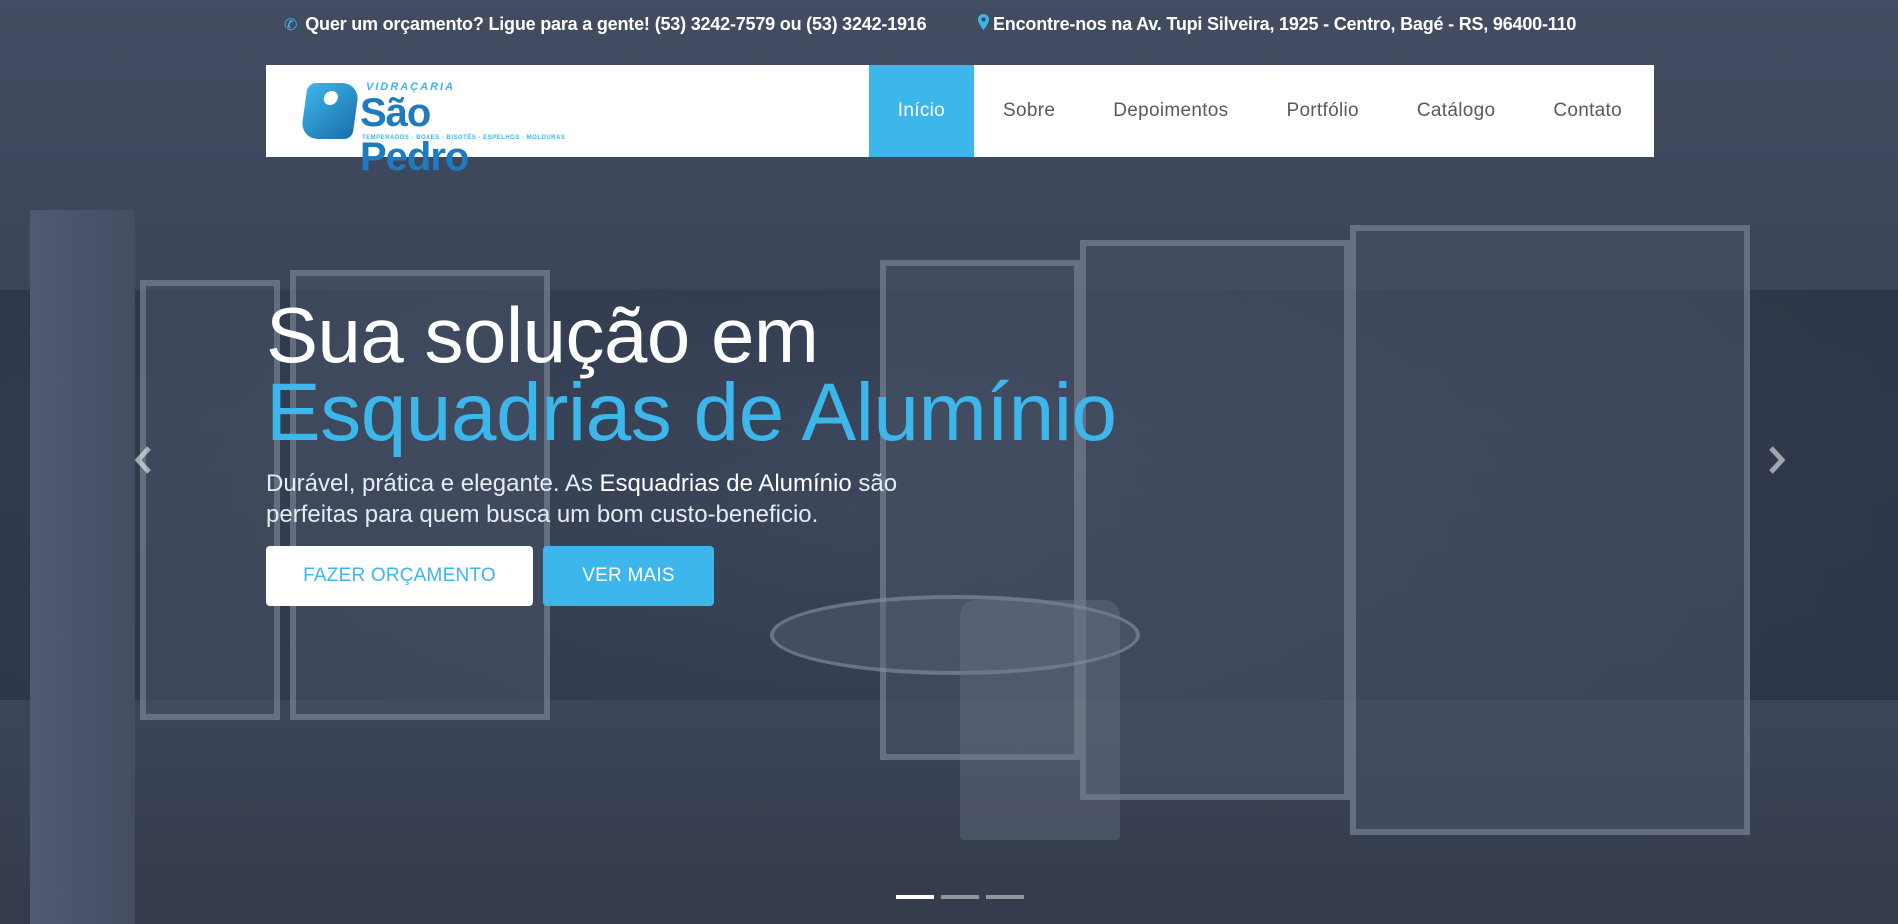  Describe the element at coordinates (725, 483) in the screenshot. I see `hero-desc-highlight: Esquadrias de Alumínio` at that location.